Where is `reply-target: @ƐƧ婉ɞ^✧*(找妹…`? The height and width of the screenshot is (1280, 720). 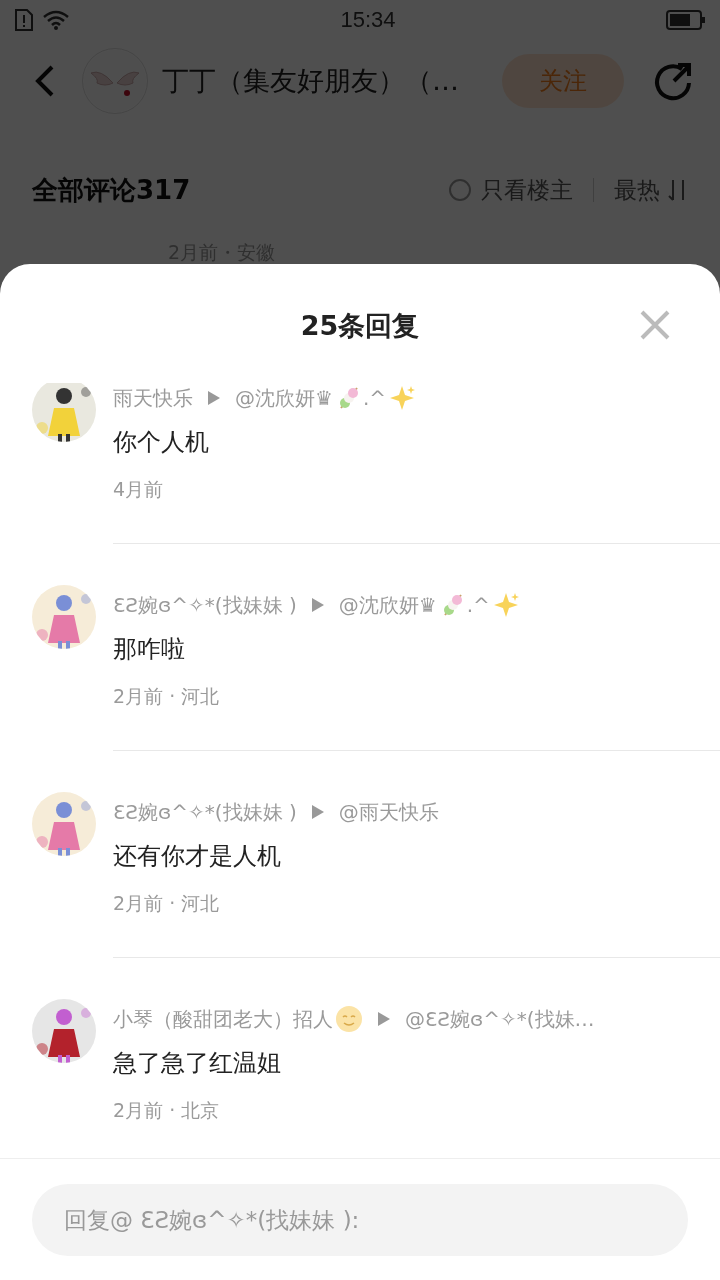 reply-target: @ƐƧ婉ɞ^✧*(找妹… is located at coordinates (500, 1019).